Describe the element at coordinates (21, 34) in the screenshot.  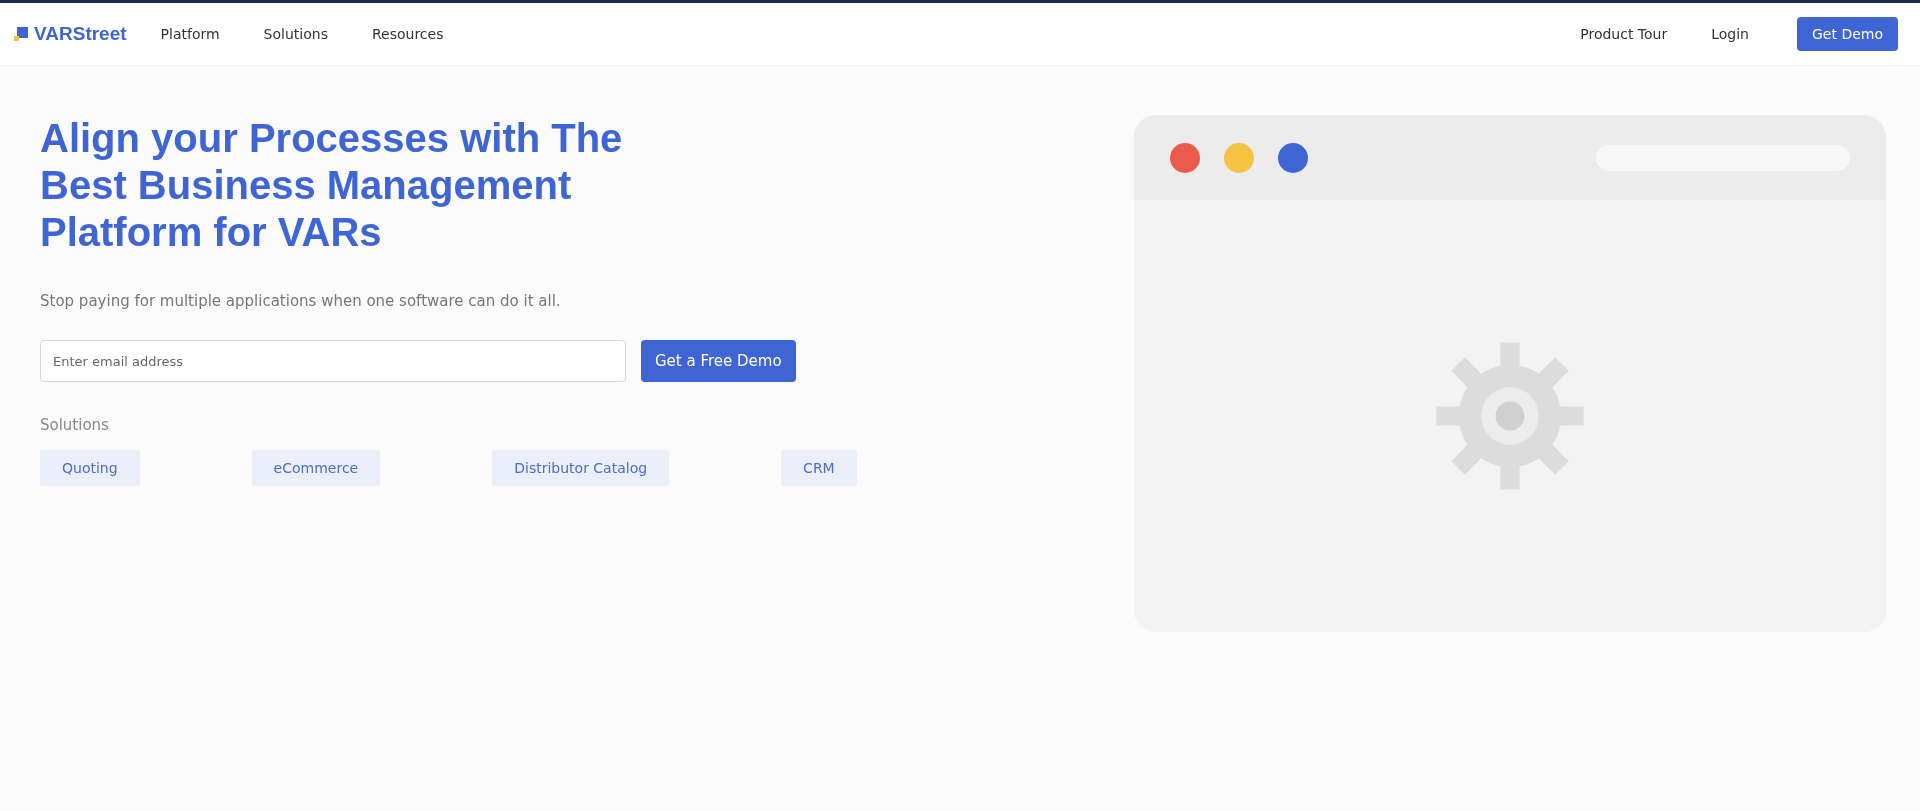
I see `logo-icon` at that location.